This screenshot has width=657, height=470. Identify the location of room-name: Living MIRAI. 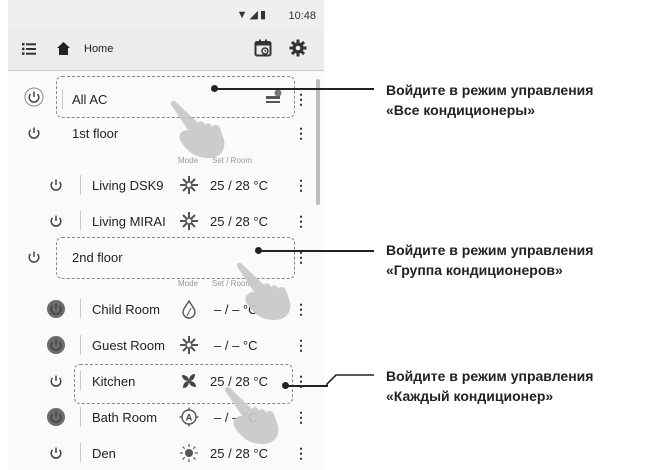
(129, 221).